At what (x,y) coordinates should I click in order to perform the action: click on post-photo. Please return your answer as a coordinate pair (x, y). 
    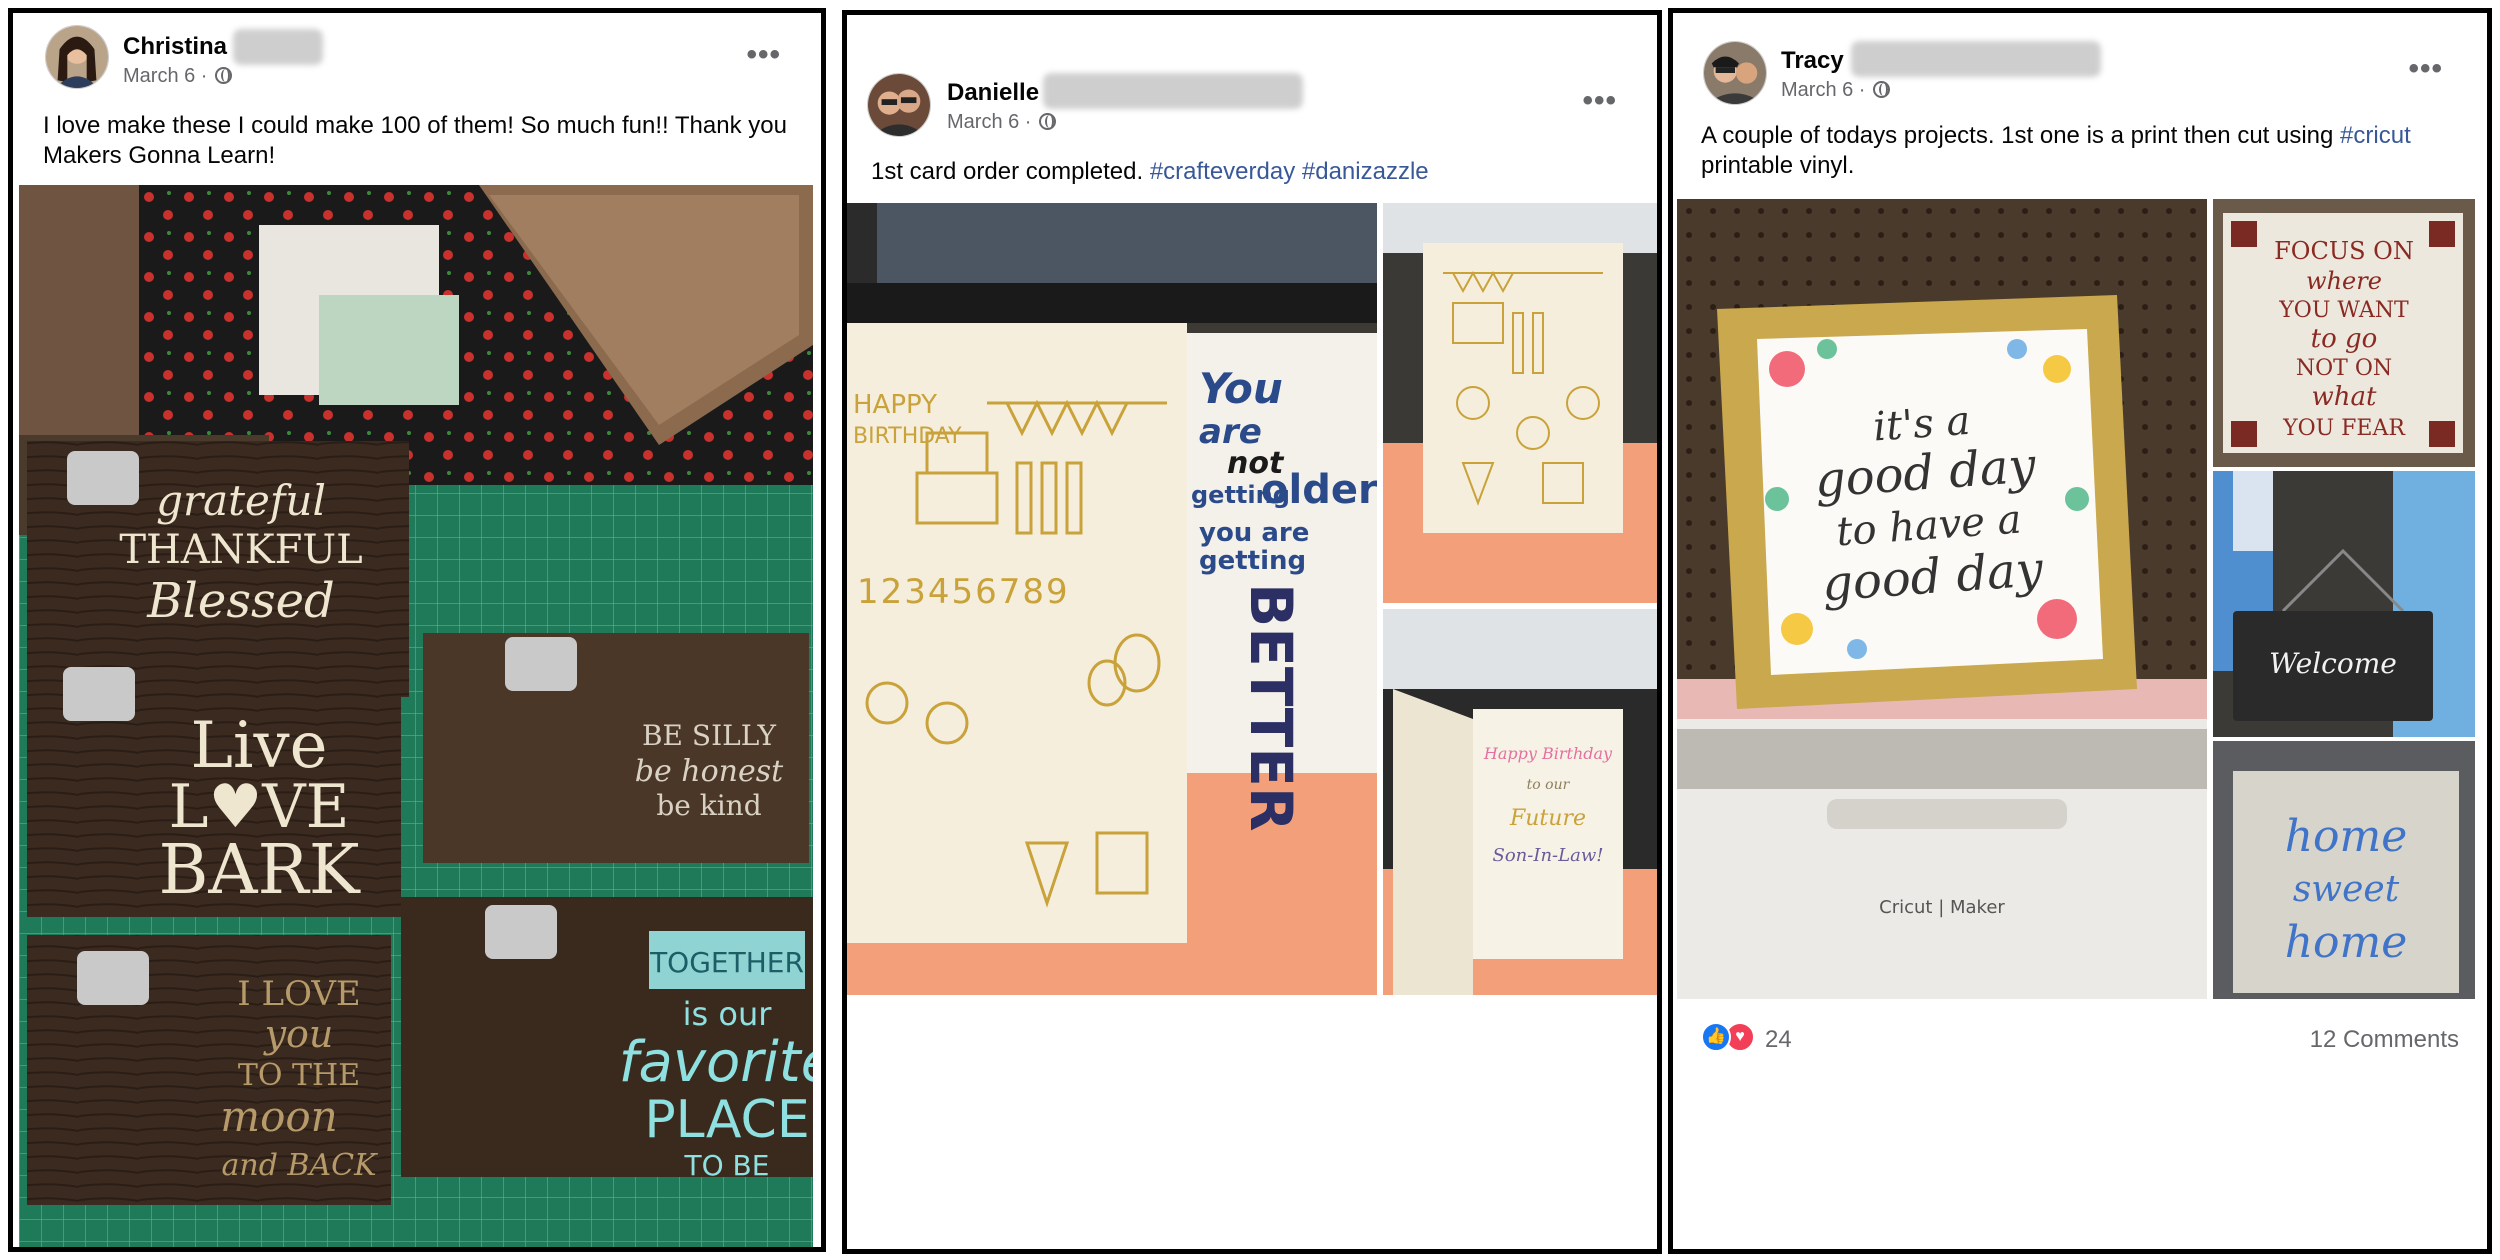
    Looking at the image, I should click on (1520, 403).